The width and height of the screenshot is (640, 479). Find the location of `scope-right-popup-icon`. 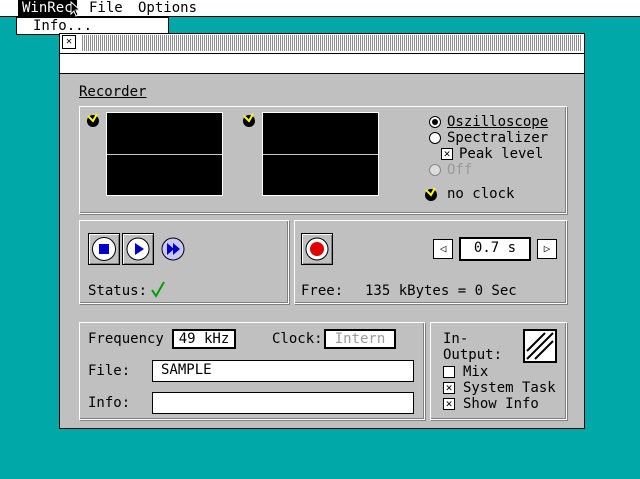

scope-right-popup-icon is located at coordinates (249, 120).